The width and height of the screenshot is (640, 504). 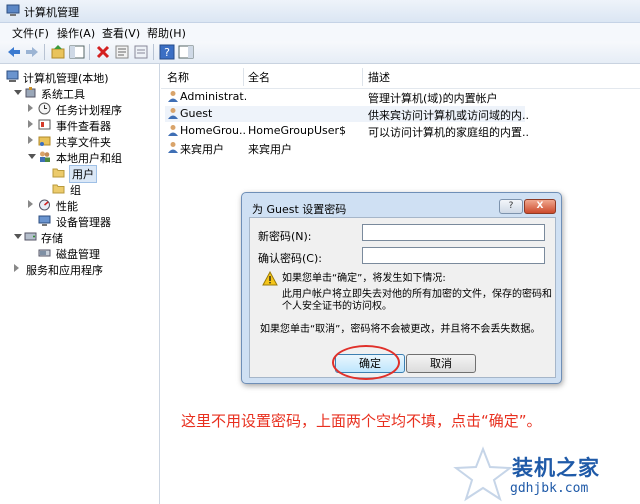 What do you see at coordinates (44, 220) in the screenshot?
I see `device-manager-icon` at bounding box center [44, 220].